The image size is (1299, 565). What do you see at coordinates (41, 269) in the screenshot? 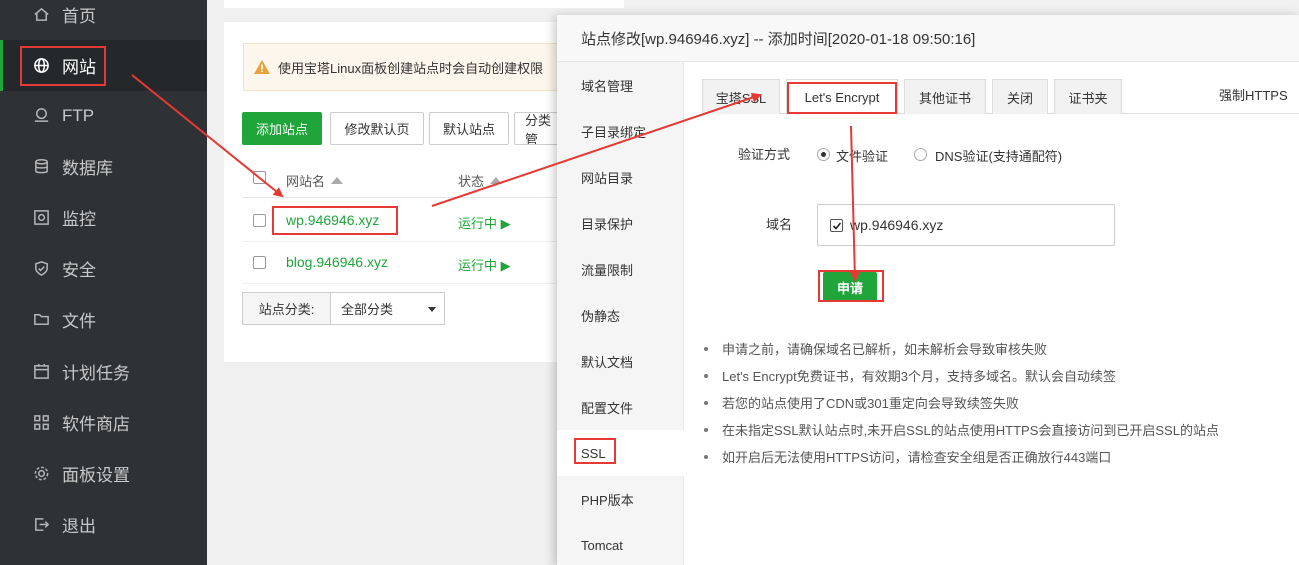
I see `shield-icon` at bounding box center [41, 269].